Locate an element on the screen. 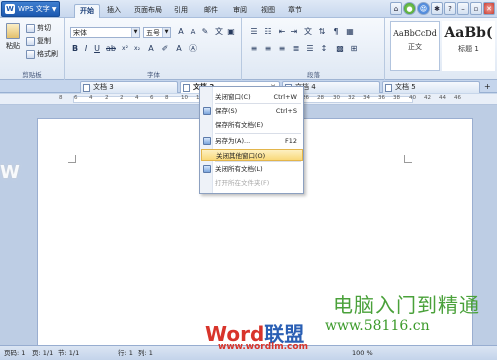 This screenshot has width=497, height=360. copy-button: 复制 is located at coordinates (38, 41).